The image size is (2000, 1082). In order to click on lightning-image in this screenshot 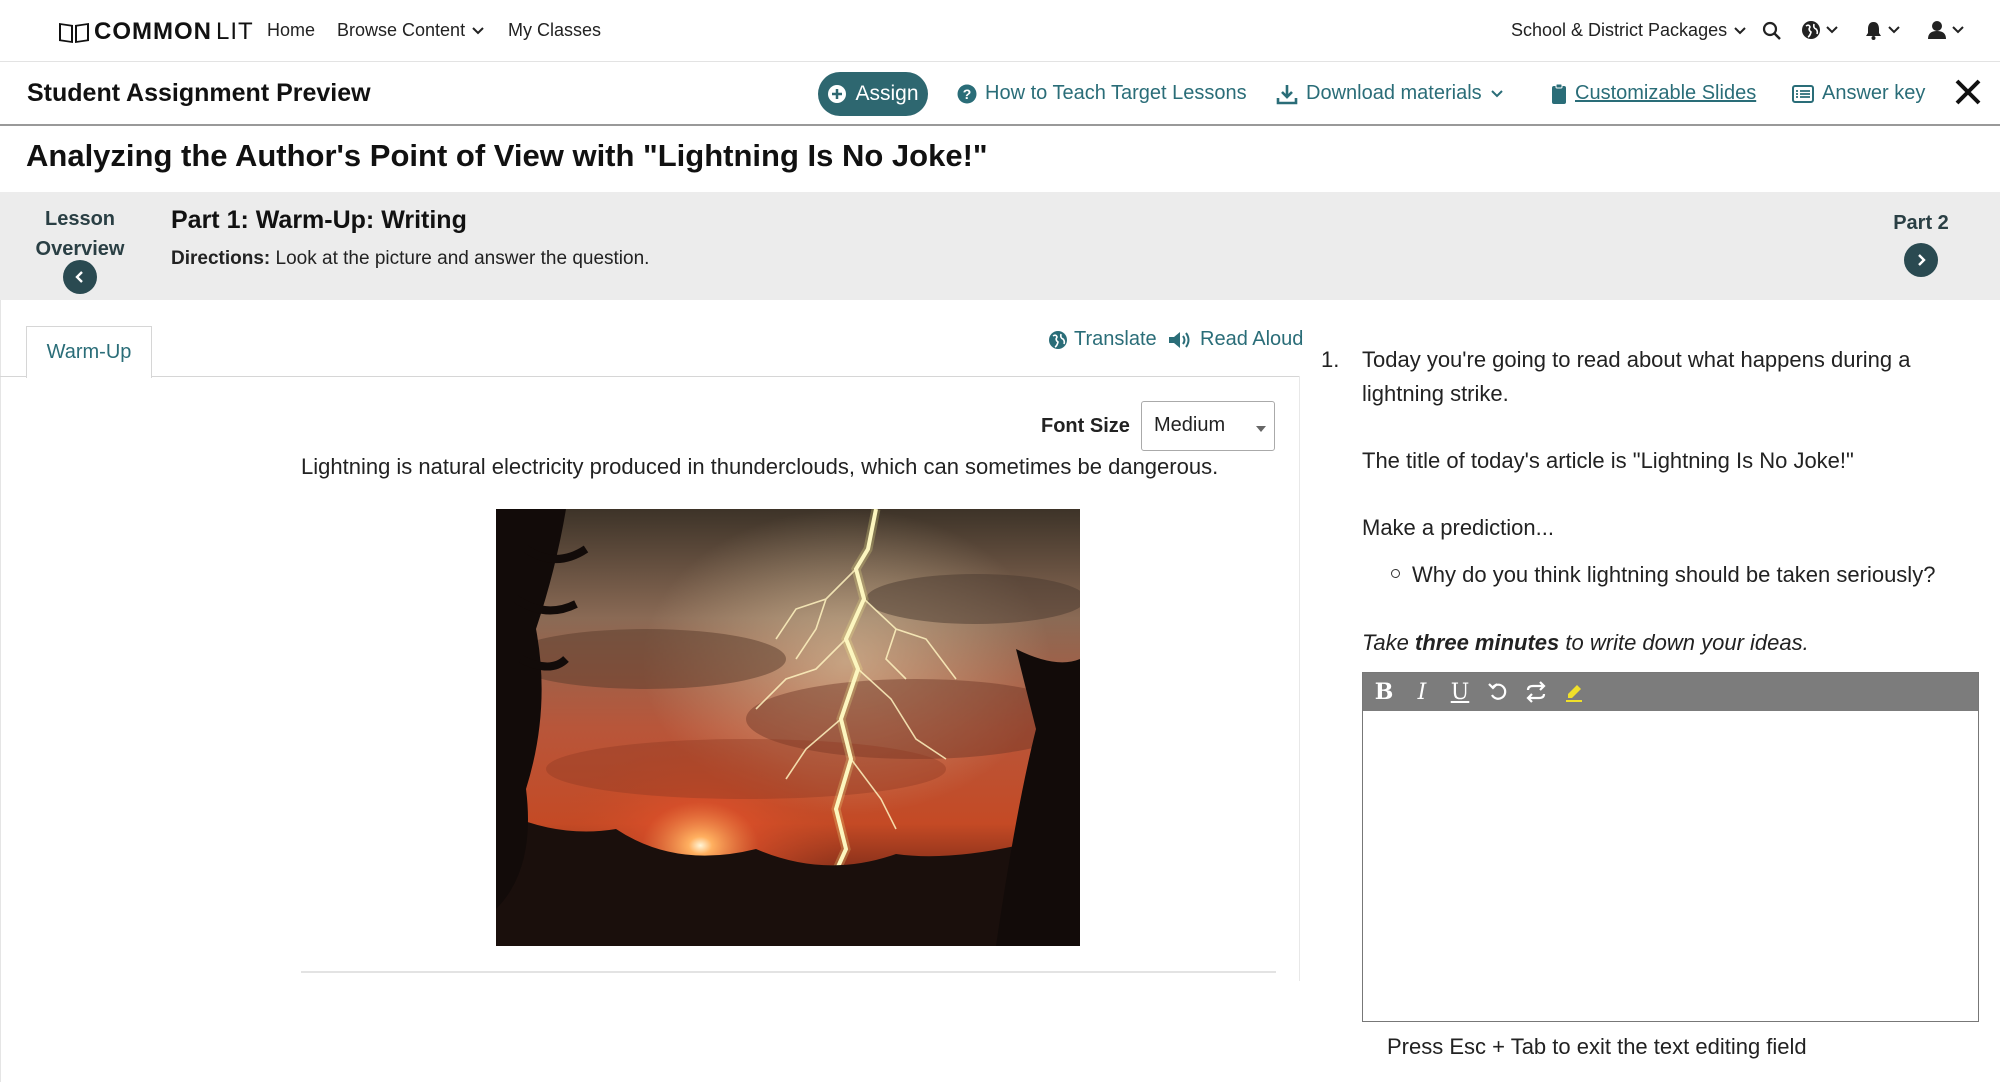, I will do `click(788, 727)`.